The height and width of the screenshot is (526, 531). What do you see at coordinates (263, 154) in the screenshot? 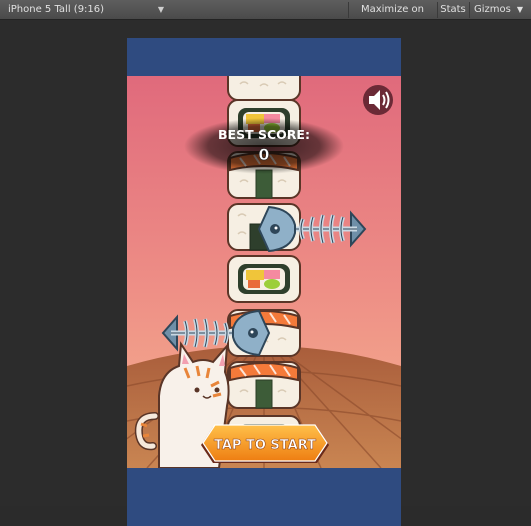
I see `best-score-value: 0` at bounding box center [263, 154].